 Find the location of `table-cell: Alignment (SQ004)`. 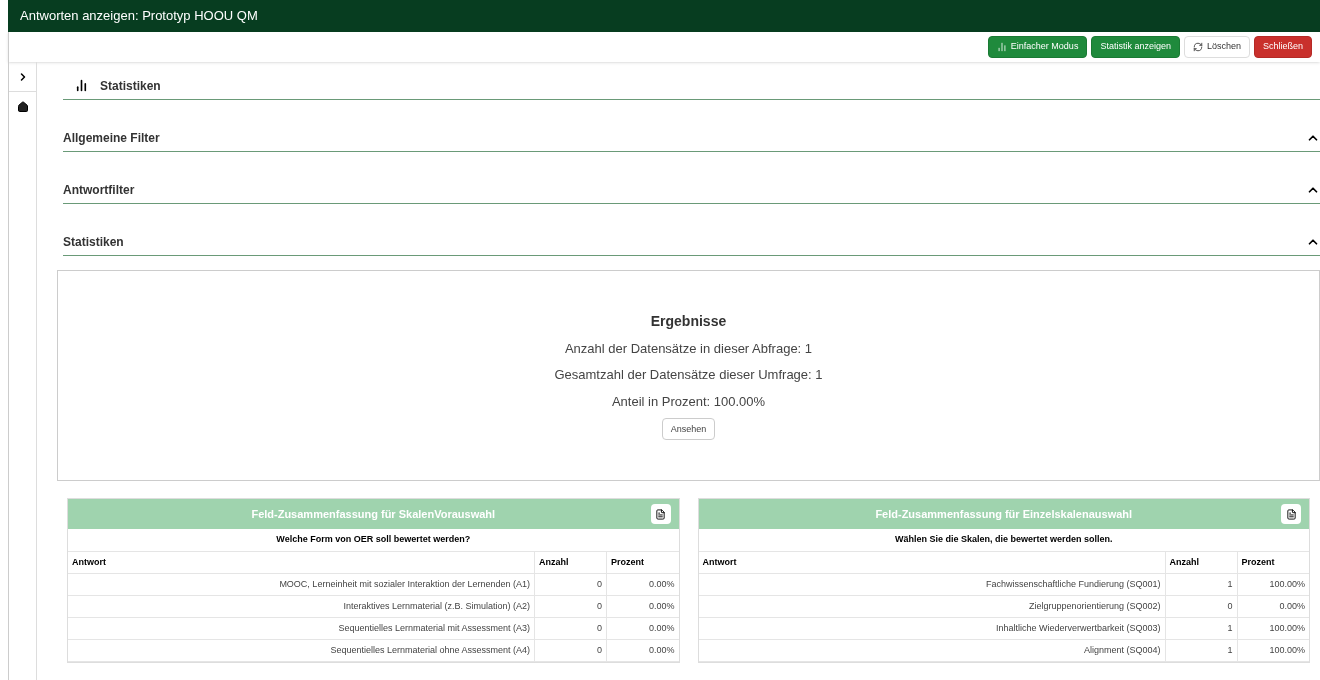

table-cell: Alignment (SQ004) is located at coordinates (931, 650).